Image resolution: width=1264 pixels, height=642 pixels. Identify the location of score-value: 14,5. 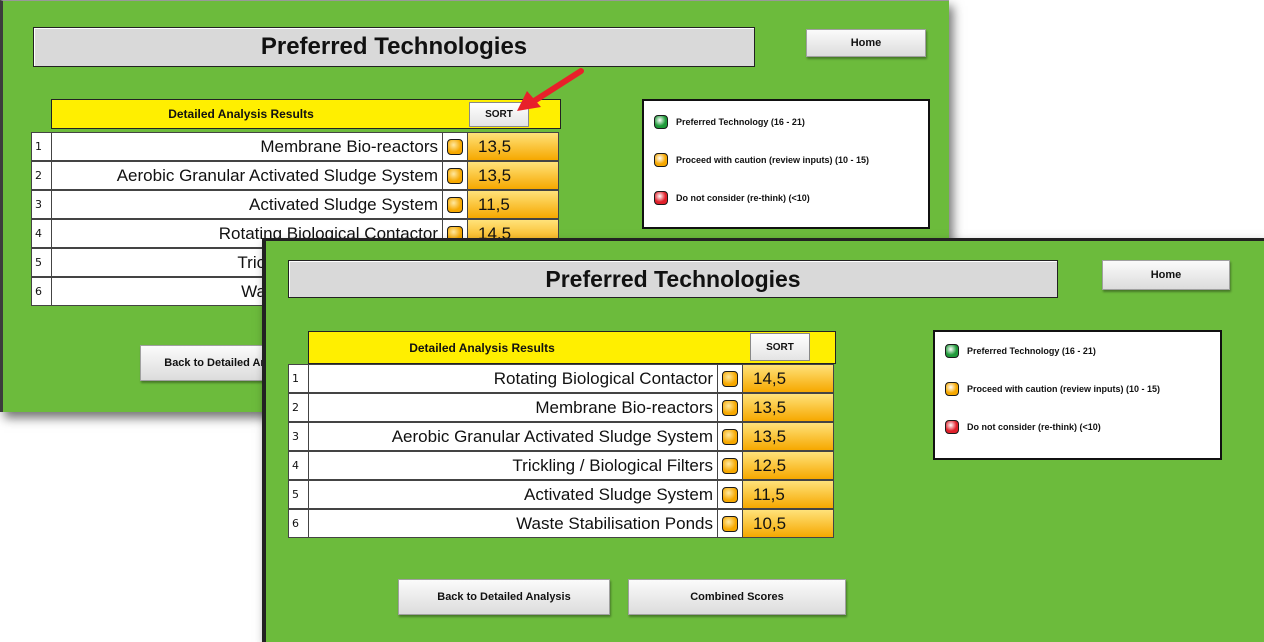
(788, 378).